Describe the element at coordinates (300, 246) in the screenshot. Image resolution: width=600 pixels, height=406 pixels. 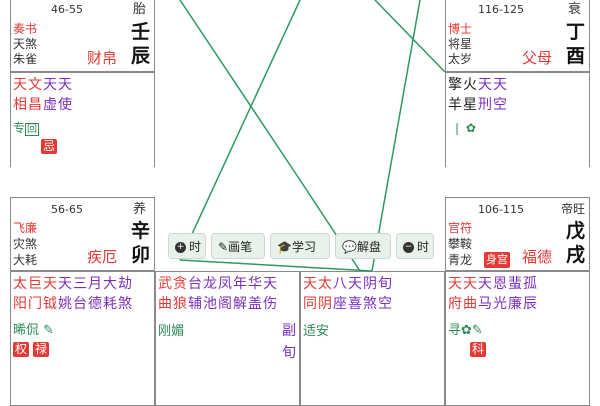
I see `learn-button: 🎓学习` at that location.